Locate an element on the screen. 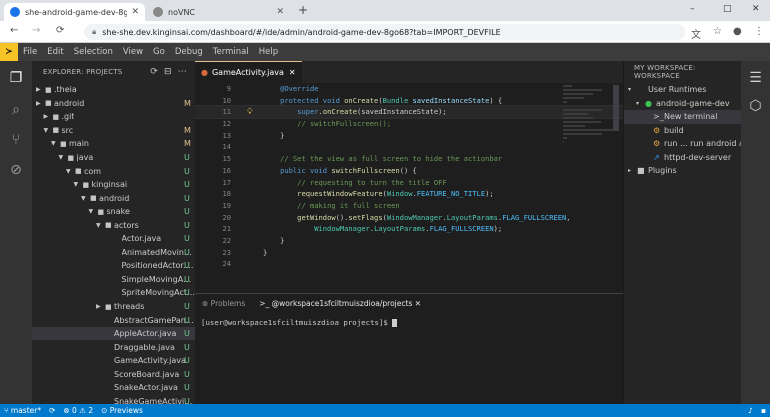 This screenshot has height=417, width=770. tree-folder: ▼ ■ com U is located at coordinates (113, 171).